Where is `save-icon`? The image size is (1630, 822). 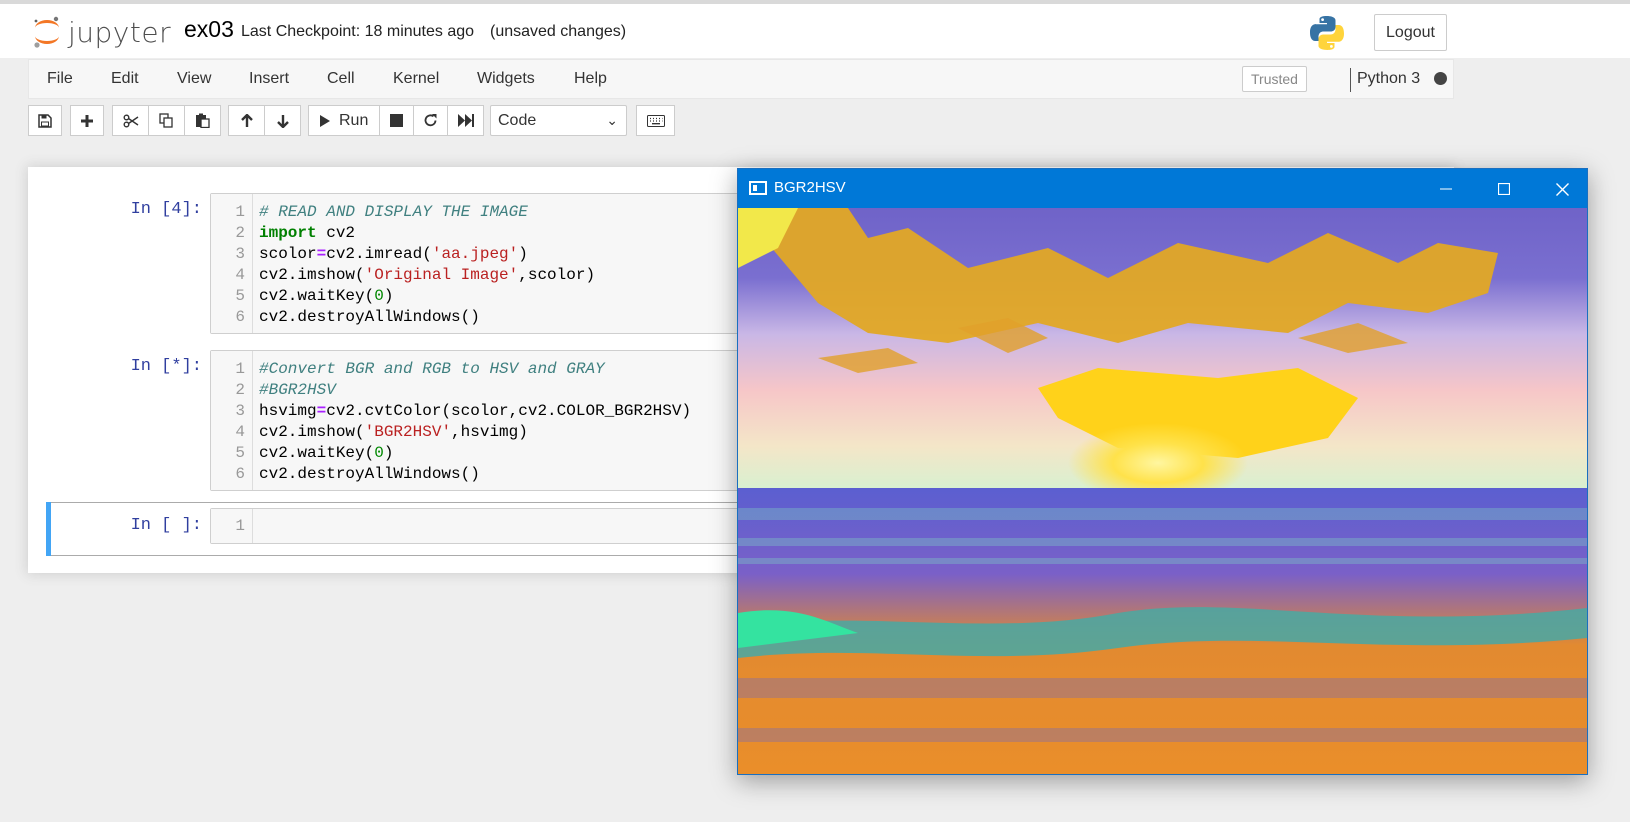 save-icon is located at coordinates (45, 120).